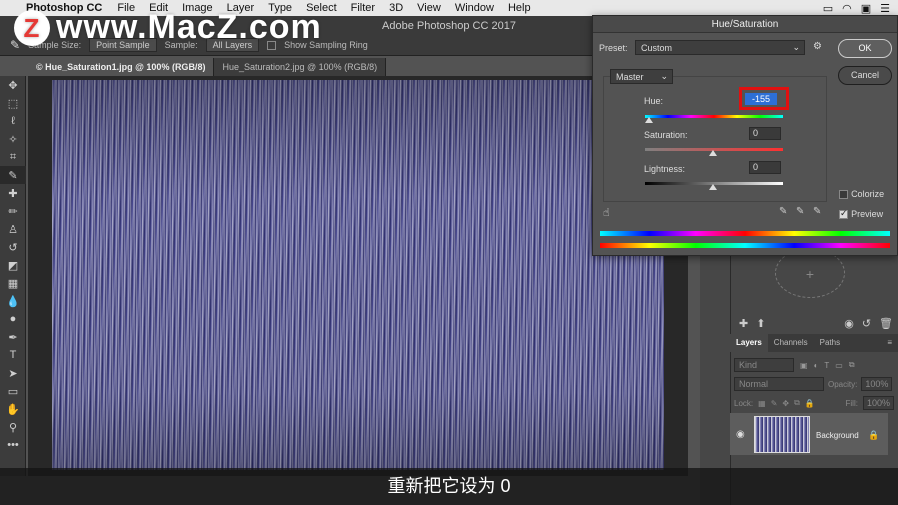 Image resolution: width=898 pixels, height=505 pixels. What do you see at coordinates (13, 157) in the screenshot?
I see `crop-tool-icon: ⌗` at bounding box center [13, 157].